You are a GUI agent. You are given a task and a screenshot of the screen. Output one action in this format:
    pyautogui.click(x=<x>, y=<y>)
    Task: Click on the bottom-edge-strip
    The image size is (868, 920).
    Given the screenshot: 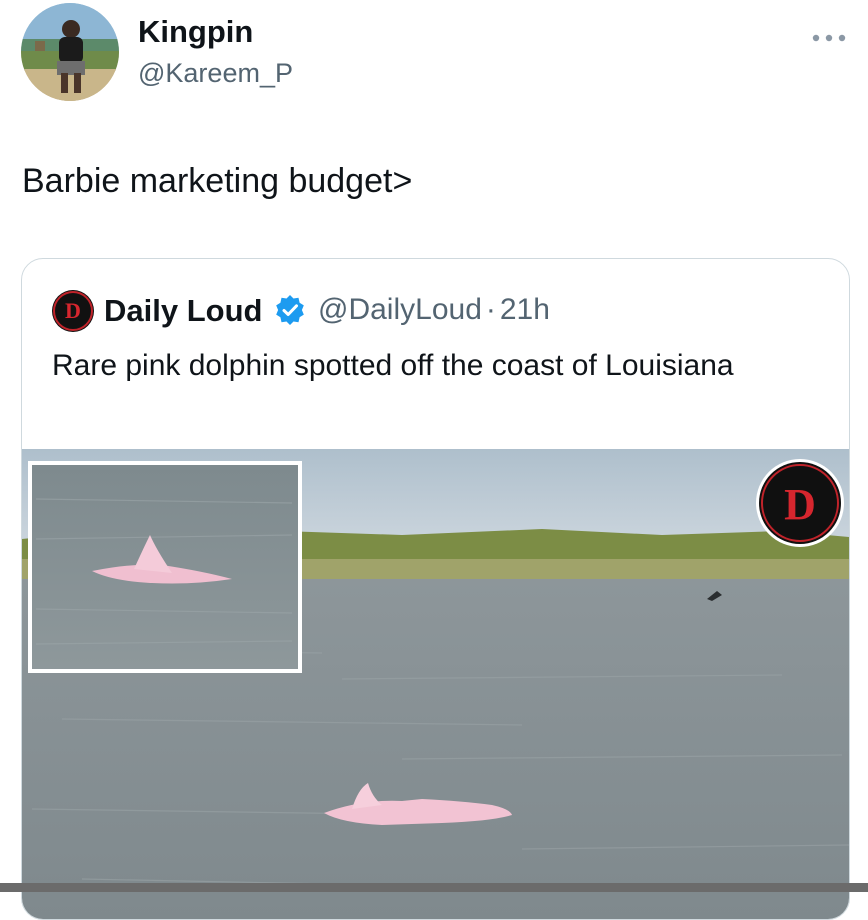 What is the action you would take?
    pyautogui.click(x=434, y=887)
    